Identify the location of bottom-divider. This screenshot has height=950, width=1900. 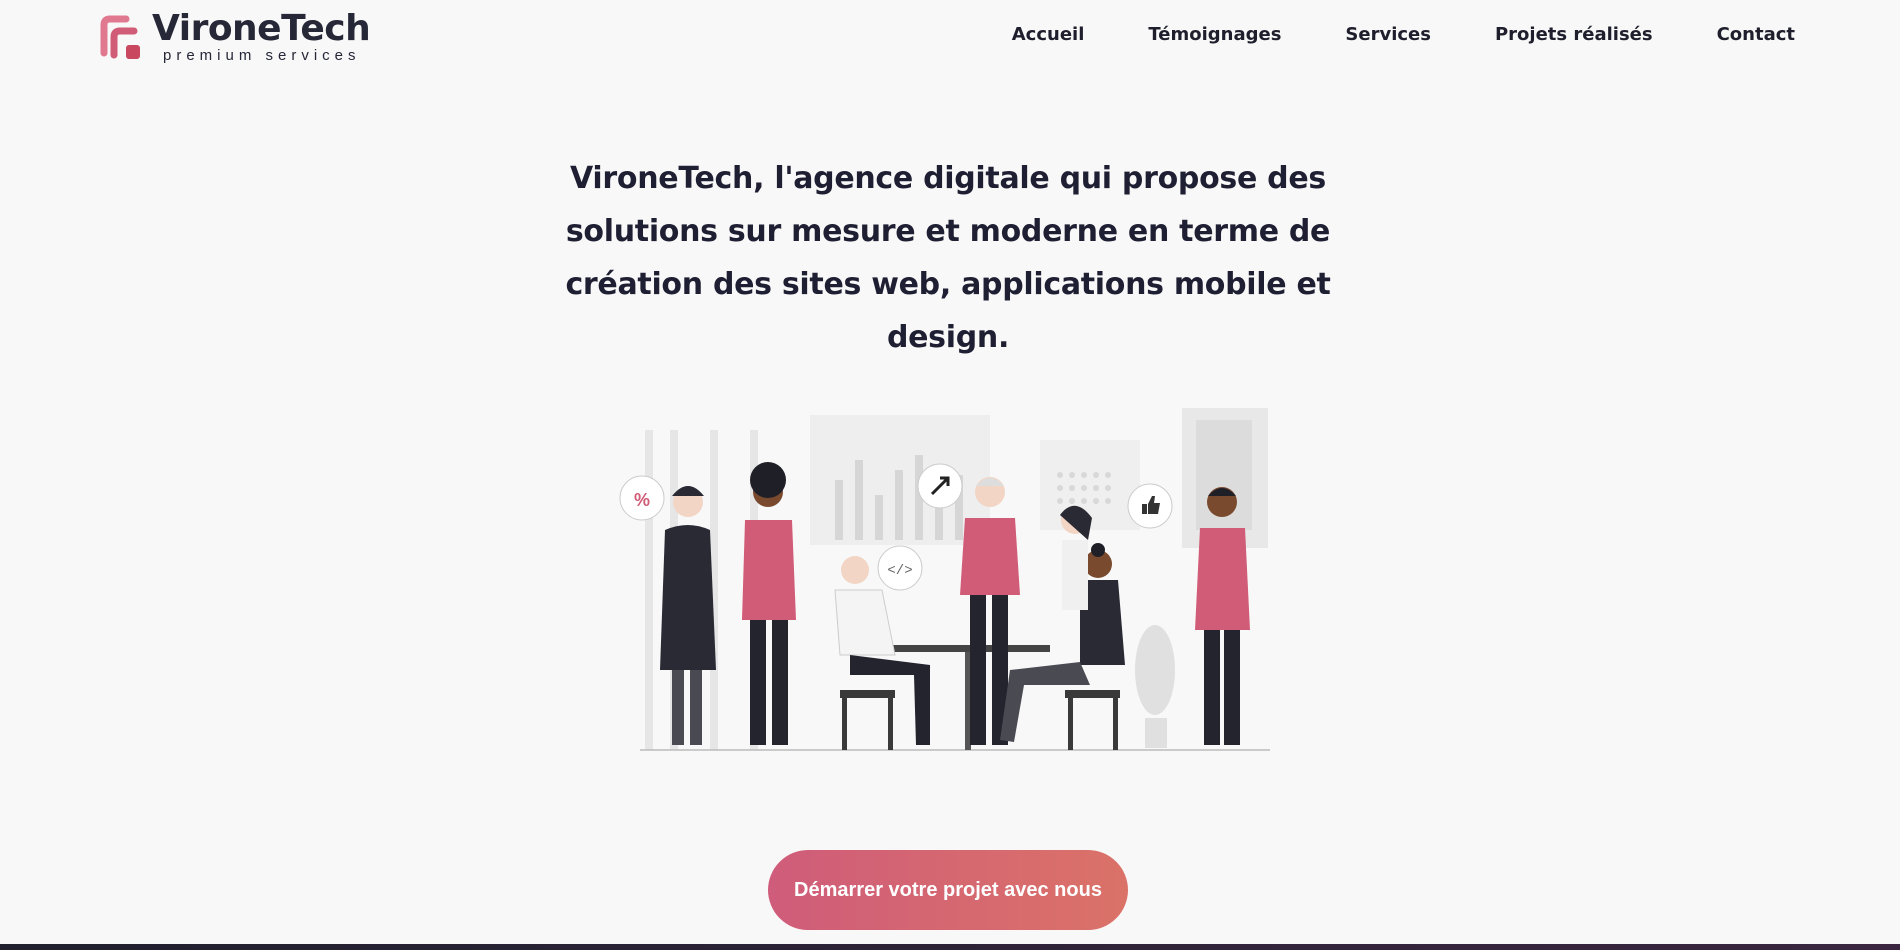
(950, 947).